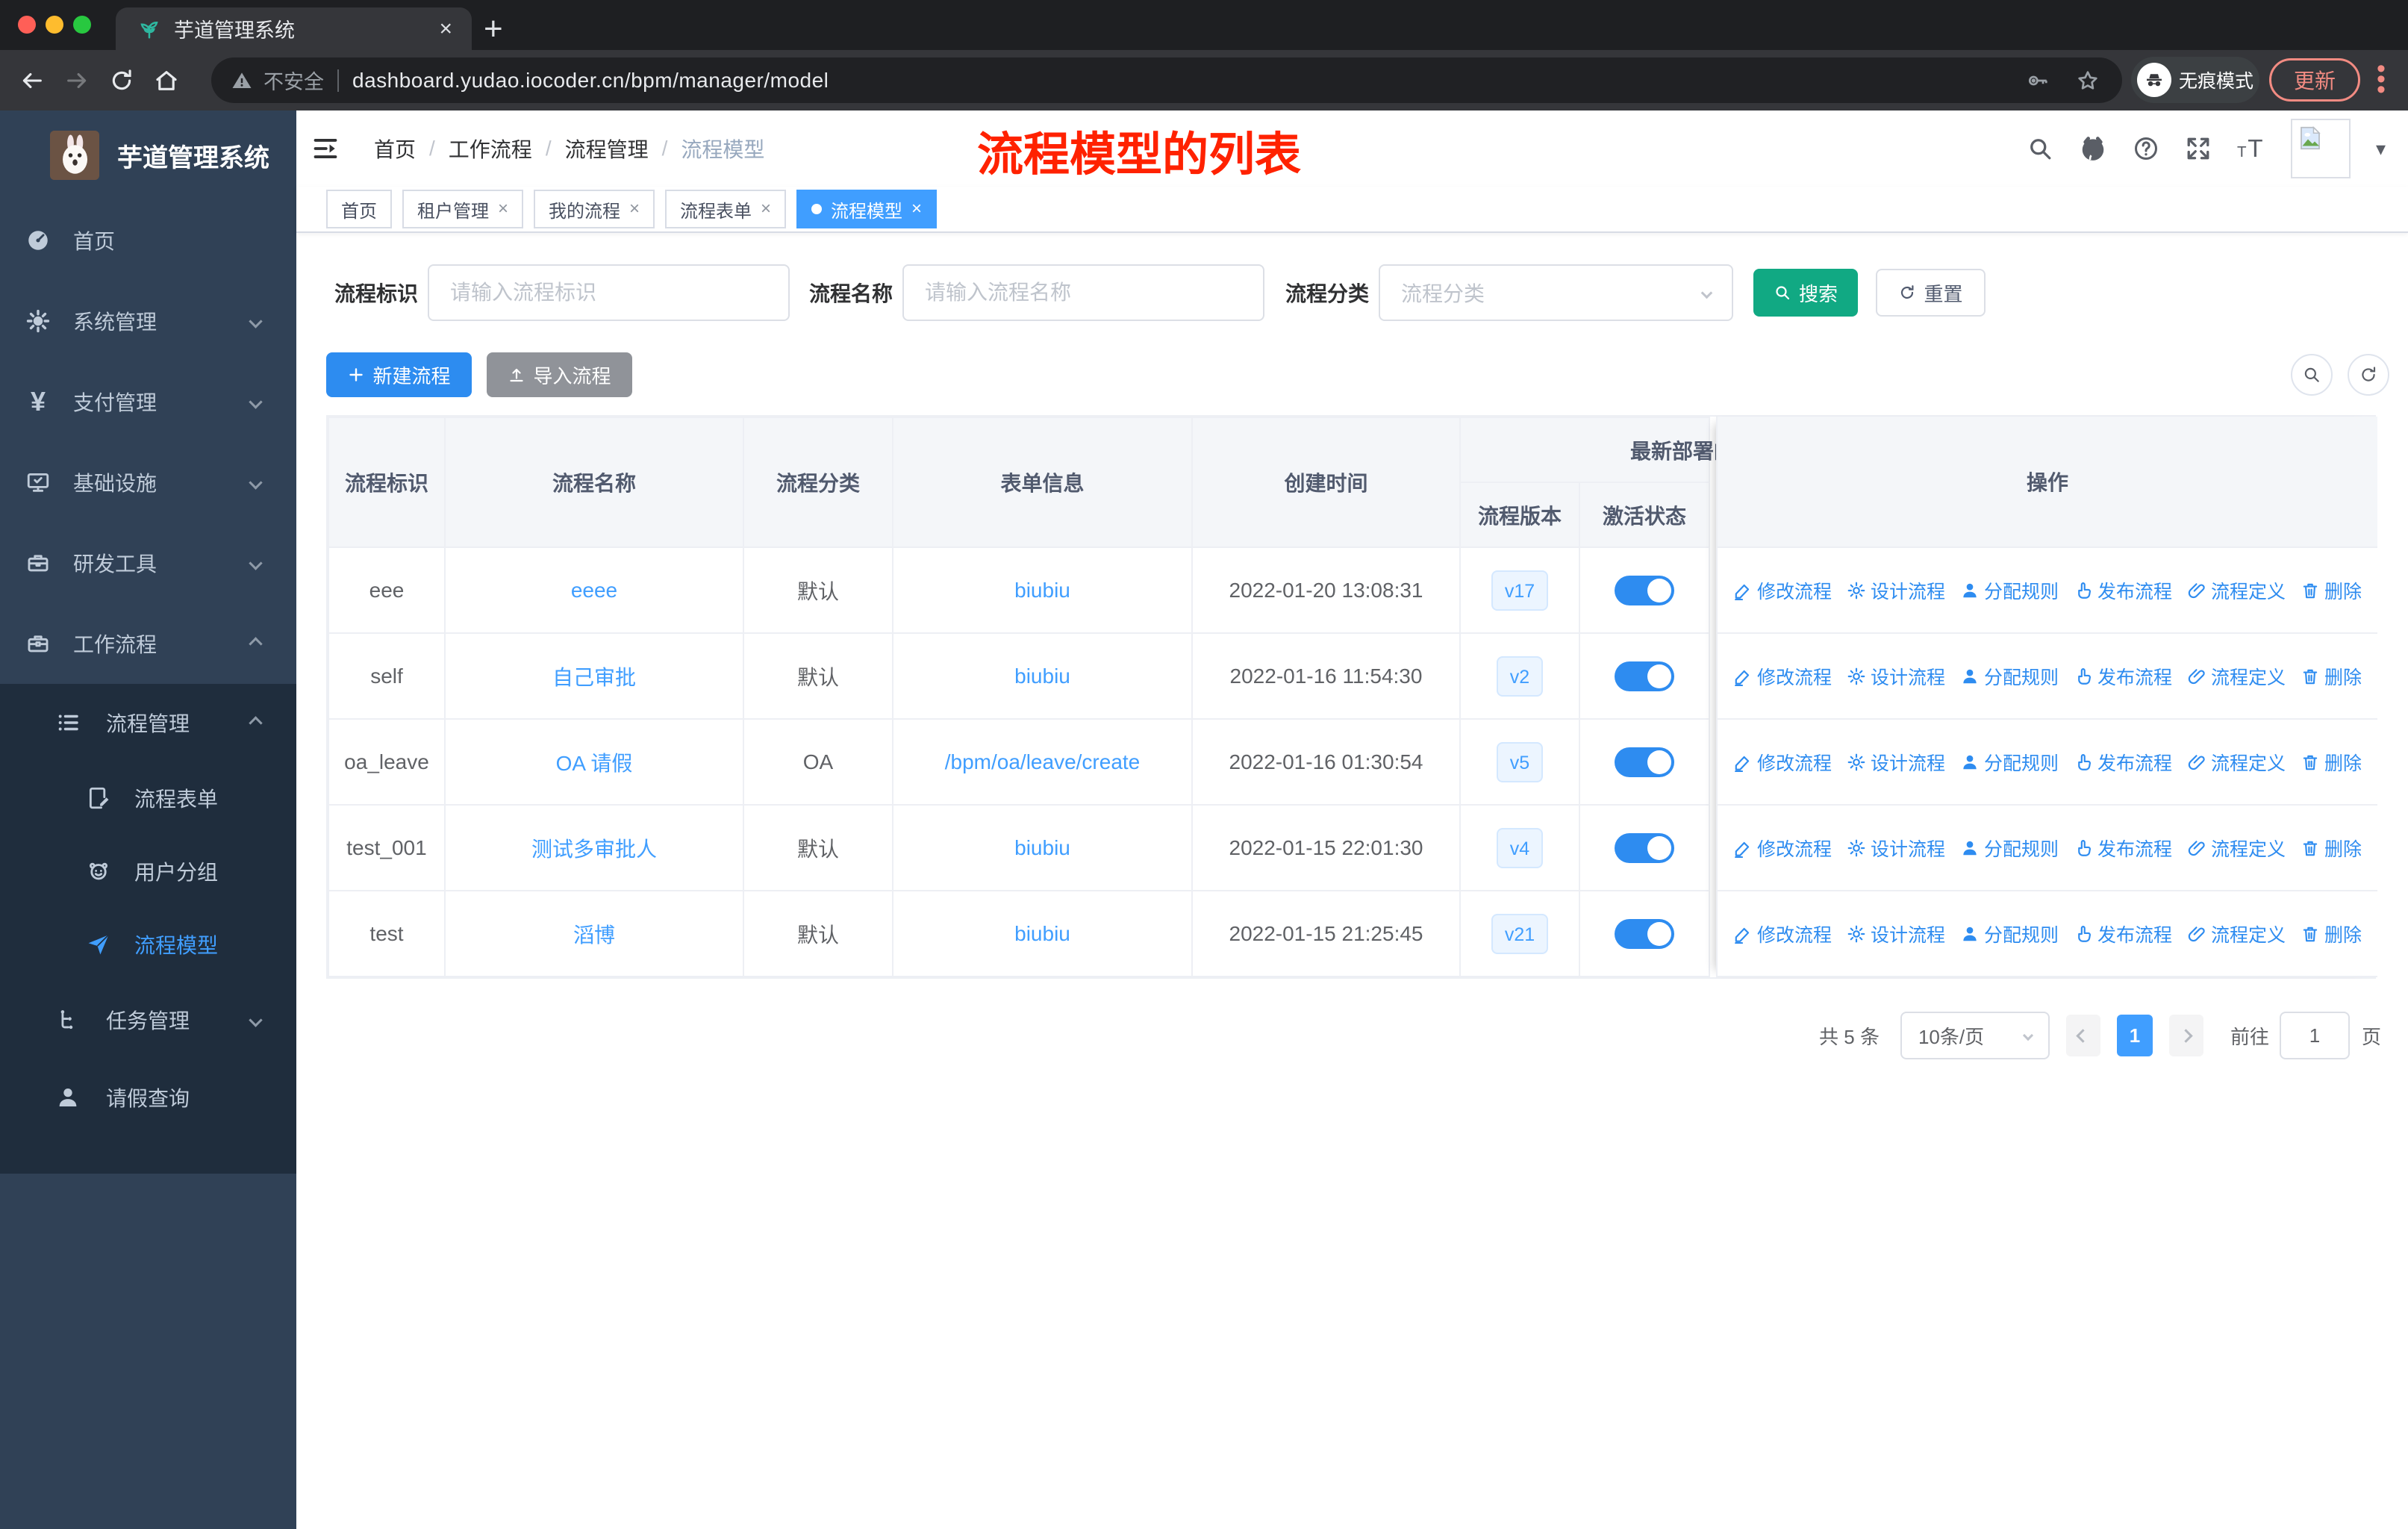  Describe the element at coordinates (463, 209) in the screenshot. I see `tag-tenant: 租户管理 ×` at that location.